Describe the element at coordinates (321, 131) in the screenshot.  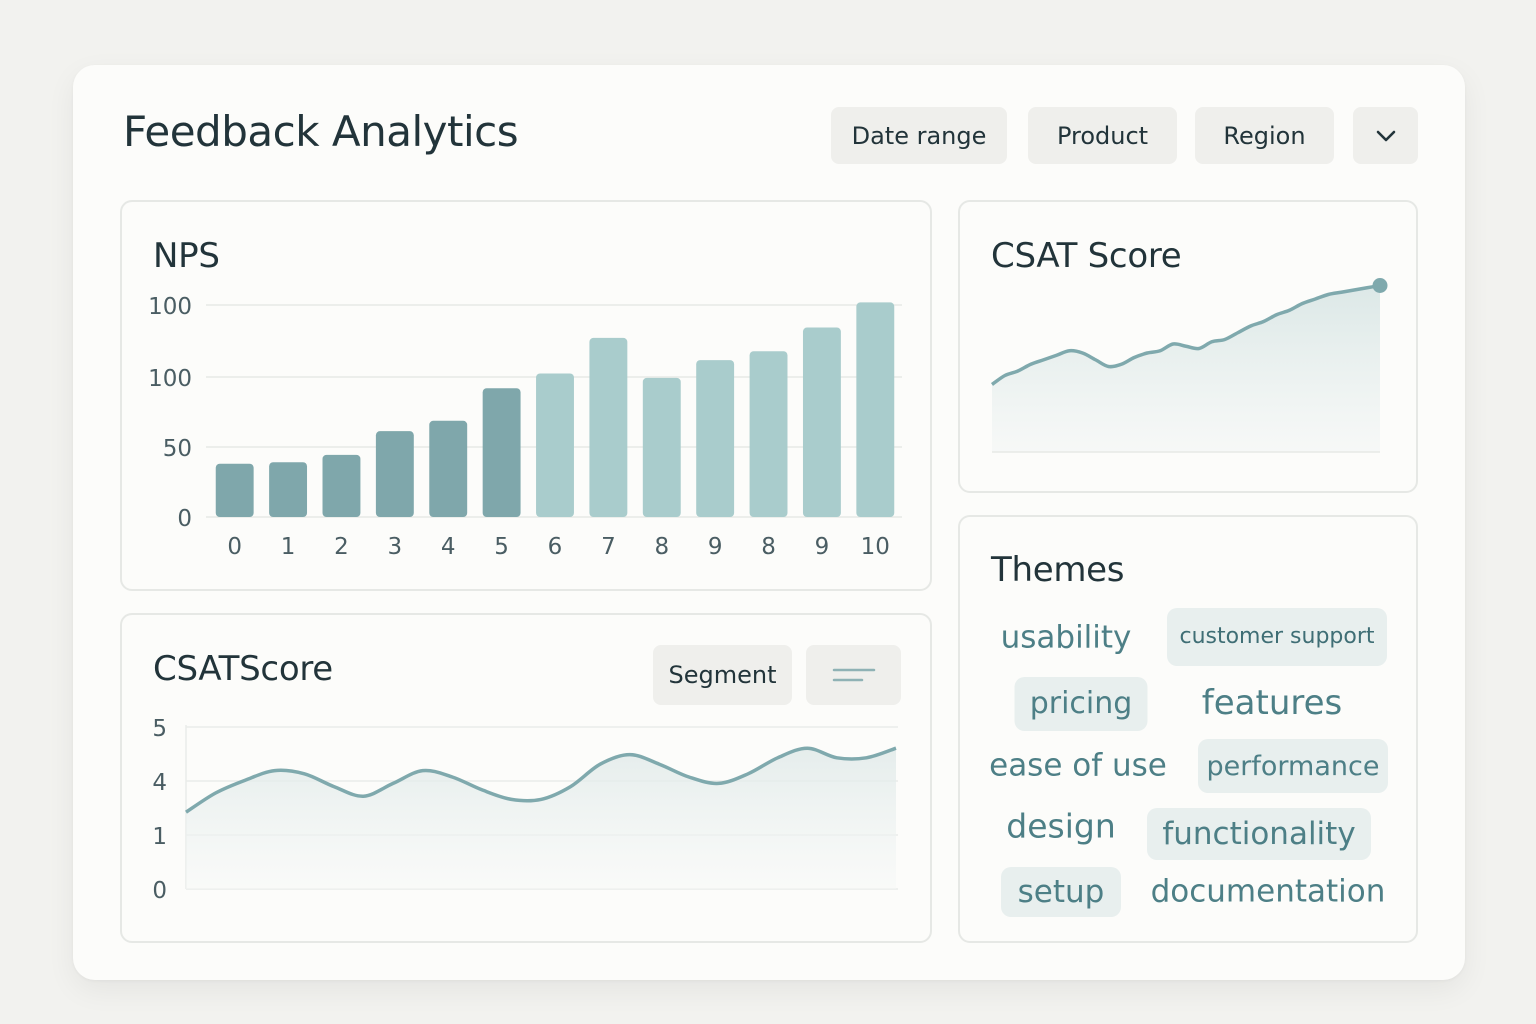
I see `page-title: Feedback Analytics` at that location.